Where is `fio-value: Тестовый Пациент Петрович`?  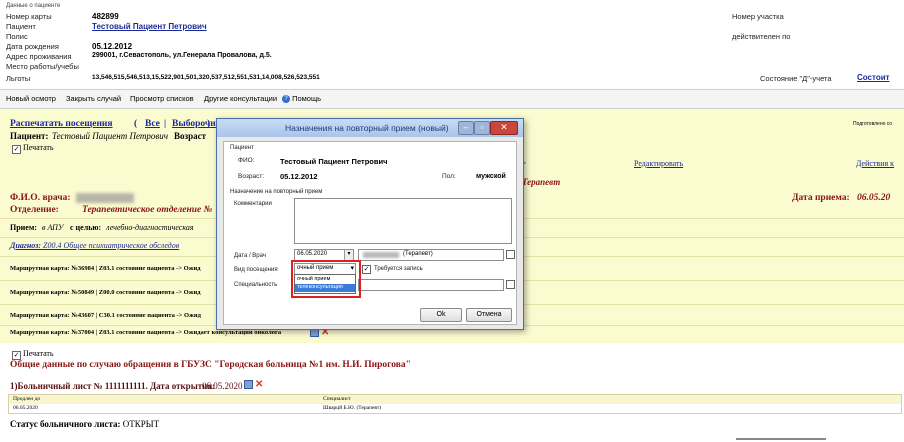 fio-value: Тестовый Пациент Петрович is located at coordinates (334, 161).